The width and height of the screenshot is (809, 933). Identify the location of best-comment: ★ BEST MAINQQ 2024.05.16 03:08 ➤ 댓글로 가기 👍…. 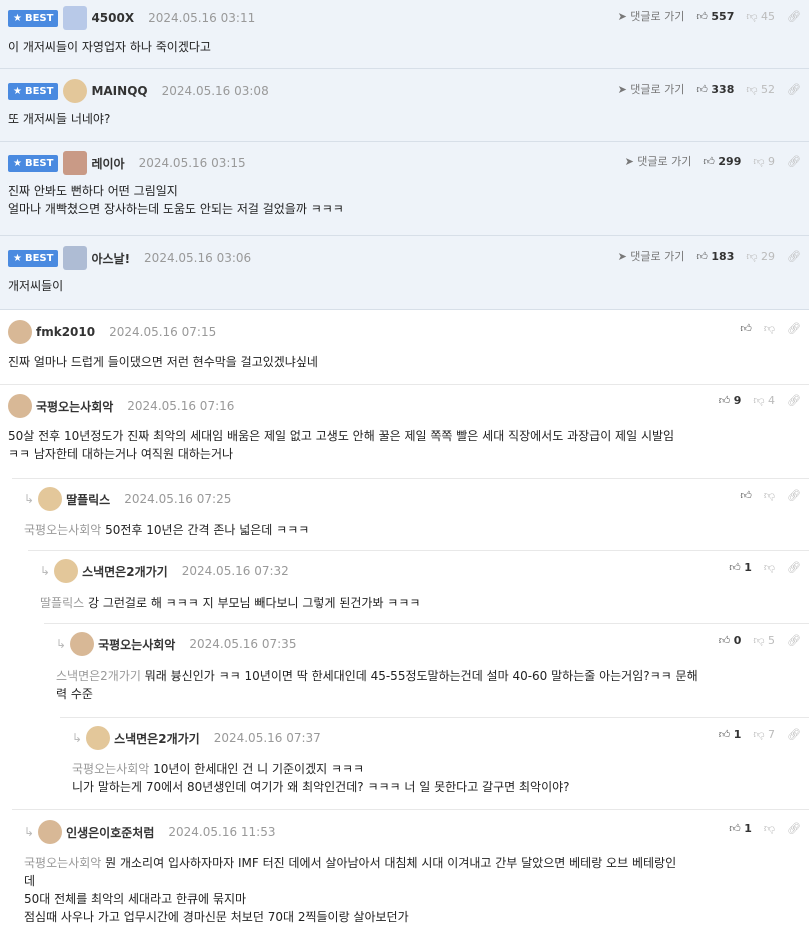
(404, 105).